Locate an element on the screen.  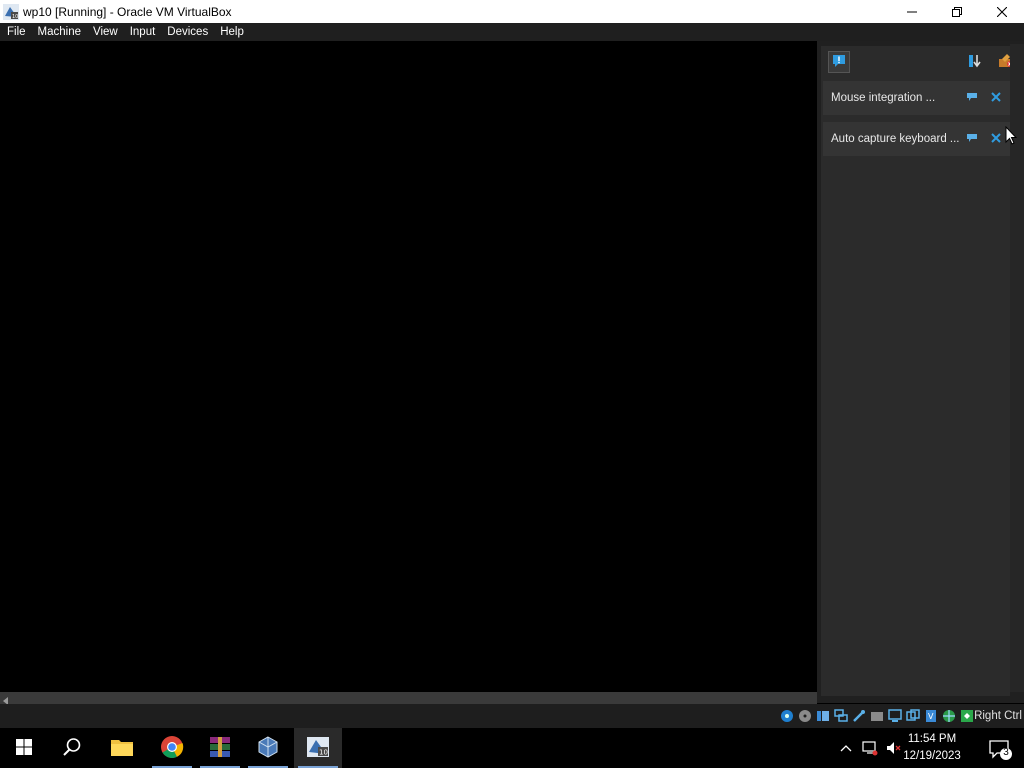
search-icon is located at coordinates (72, 748).